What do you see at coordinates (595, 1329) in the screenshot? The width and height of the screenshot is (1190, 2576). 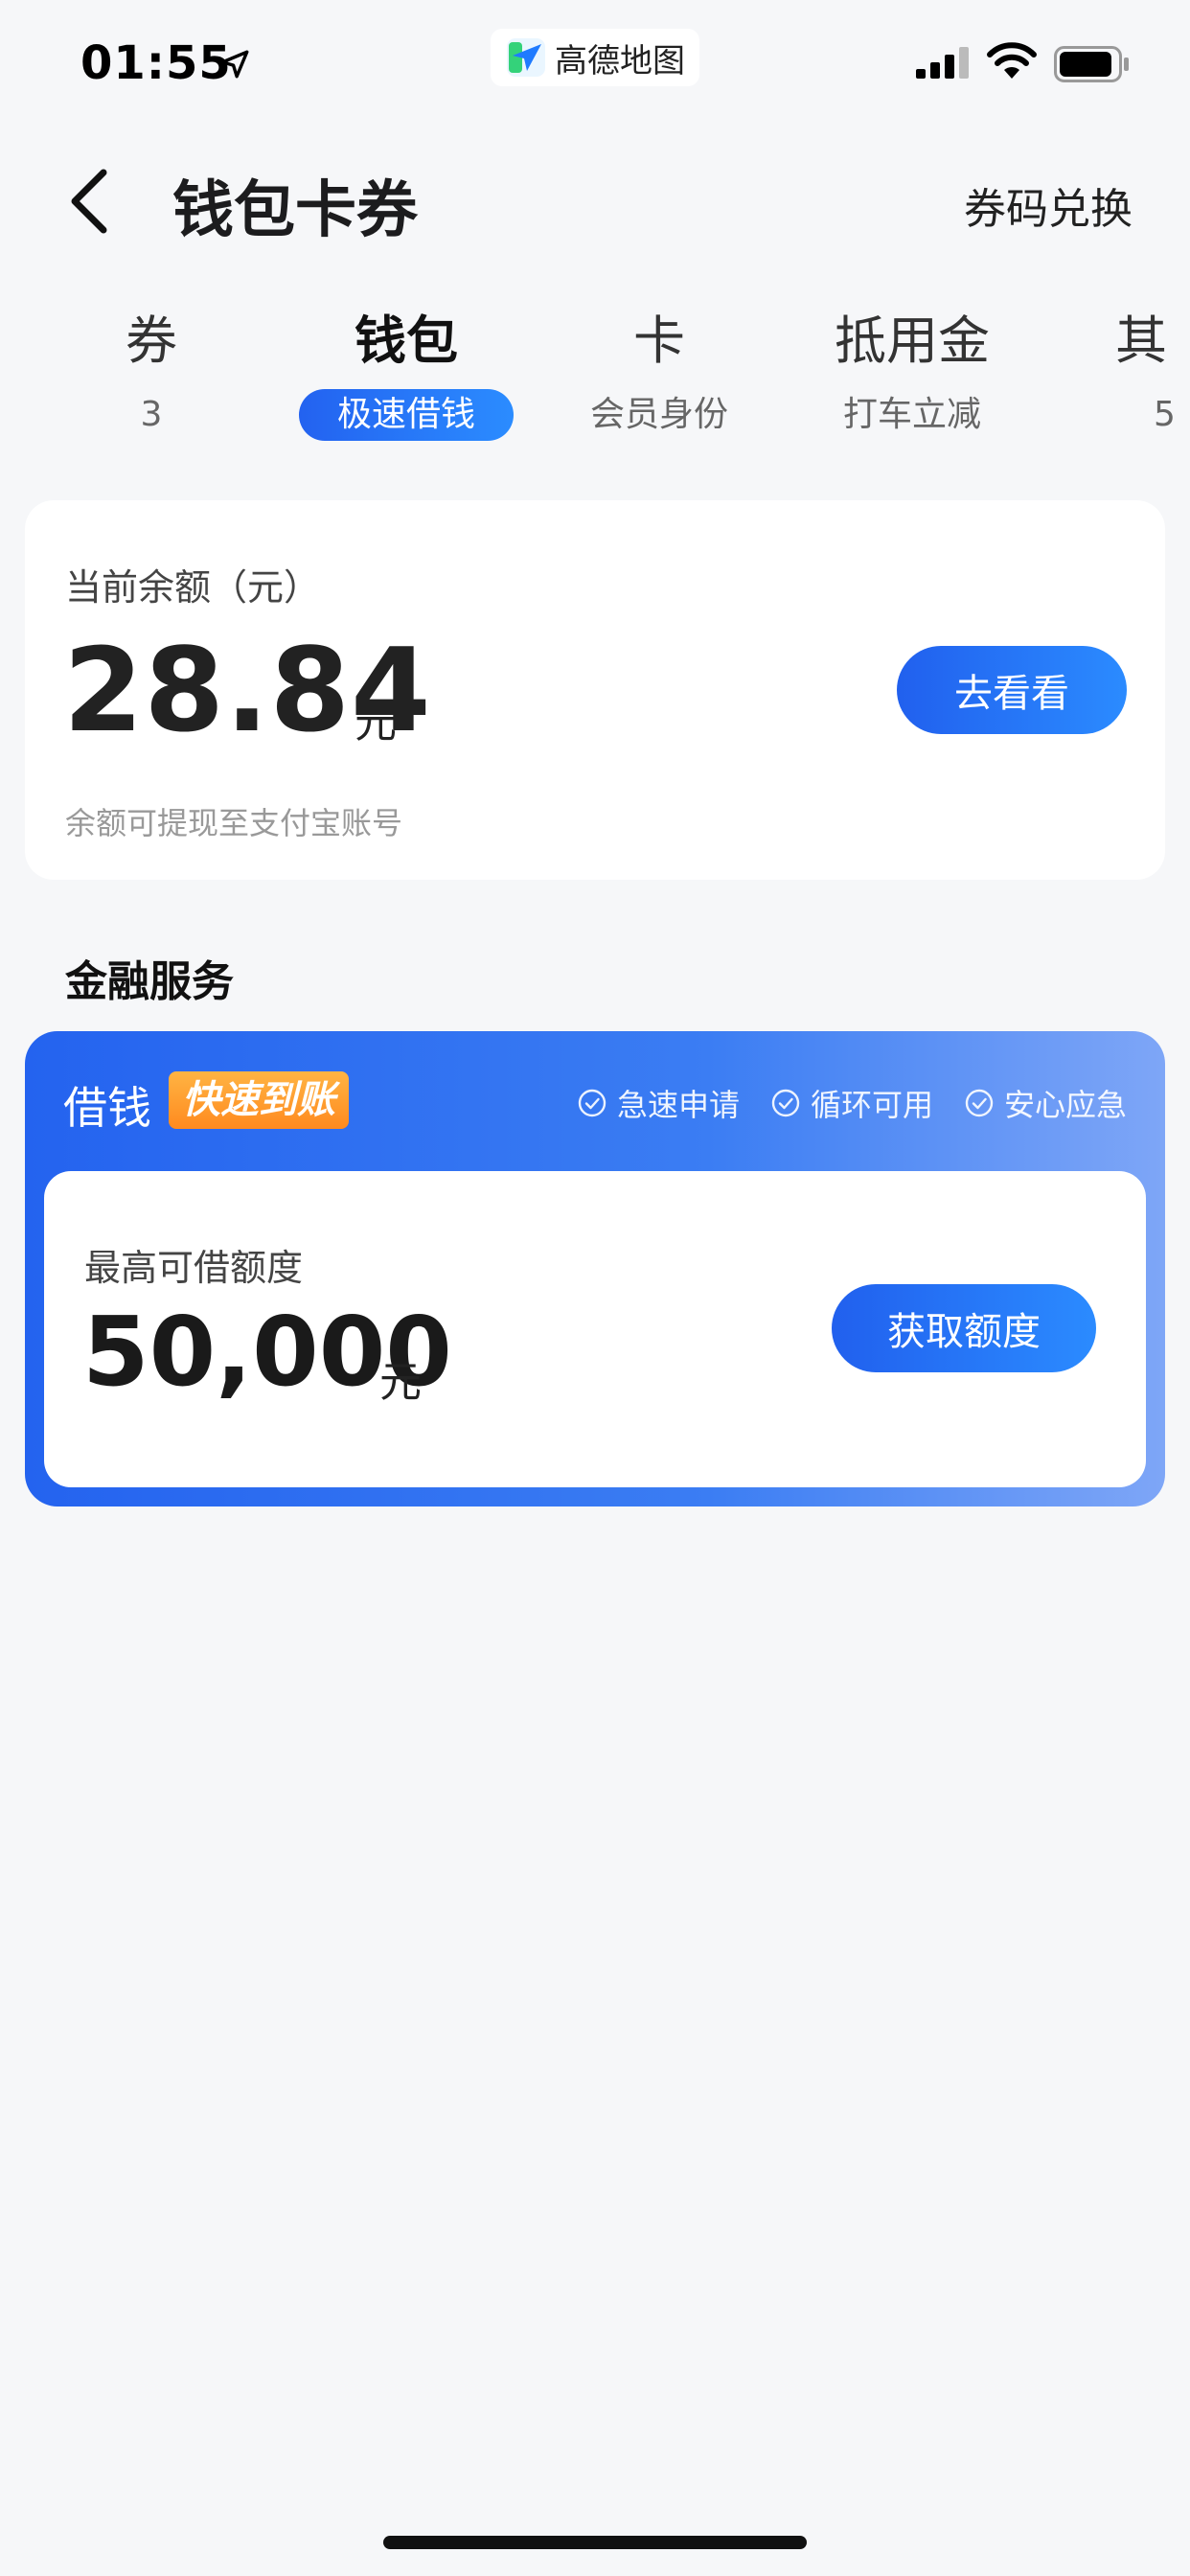 I see `loan-credit-panel: 最高可借额度 50,000 元 获取额度` at bounding box center [595, 1329].